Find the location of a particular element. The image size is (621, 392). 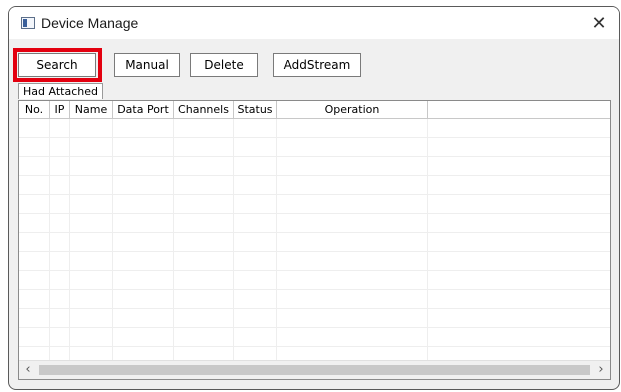

tab-had-attached: Had Attached is located at coordinates (60, 91).